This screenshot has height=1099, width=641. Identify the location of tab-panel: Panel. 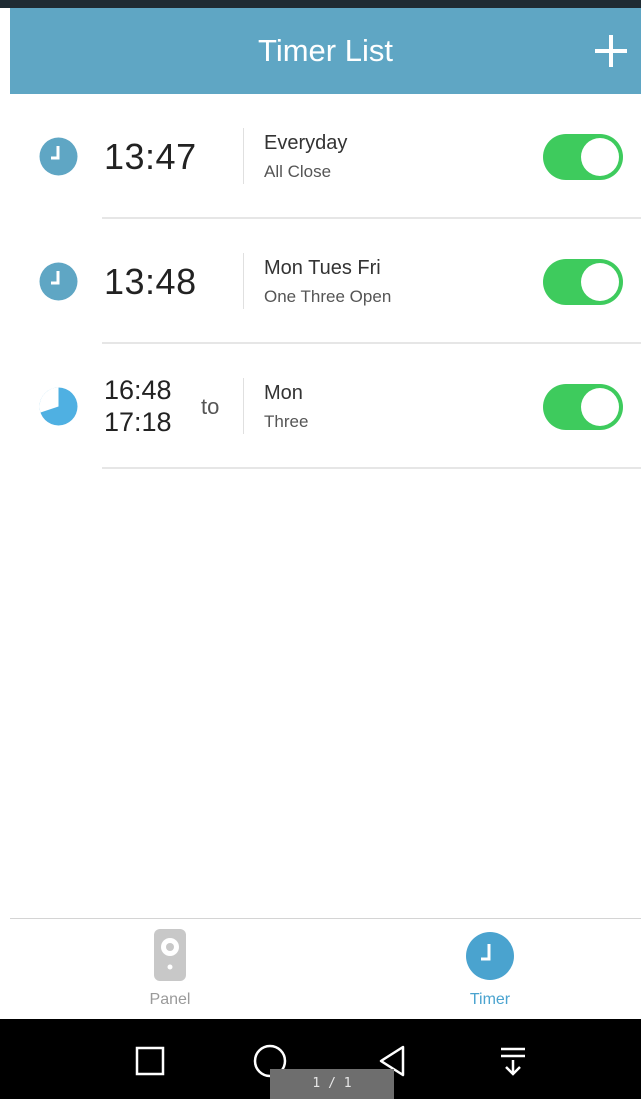
(170, 969).